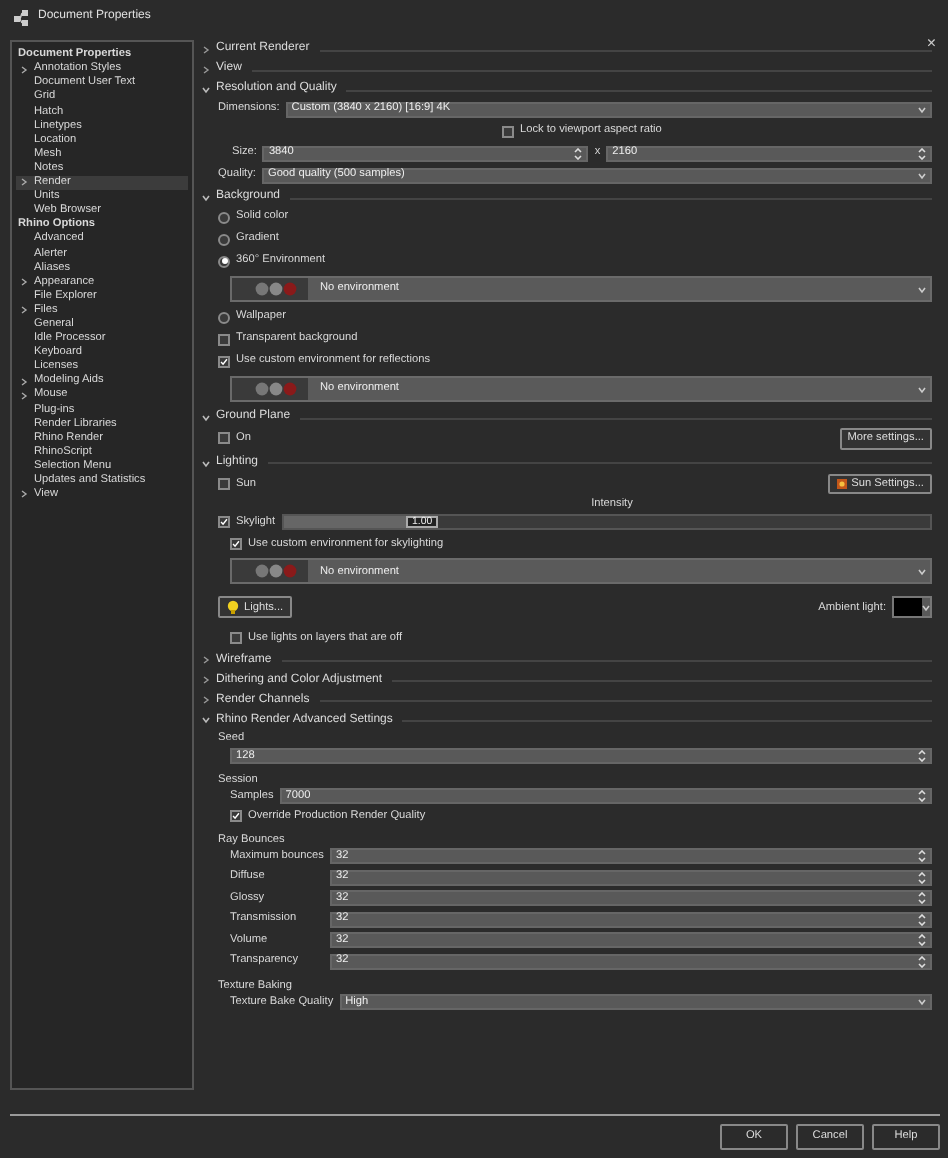 Image resolution: width=948 pixels, height=1158 pixels. What do you see at coordinates (931, 44) in the screenshot?
I see `close-button: ×` at bounding box center [931, 44].